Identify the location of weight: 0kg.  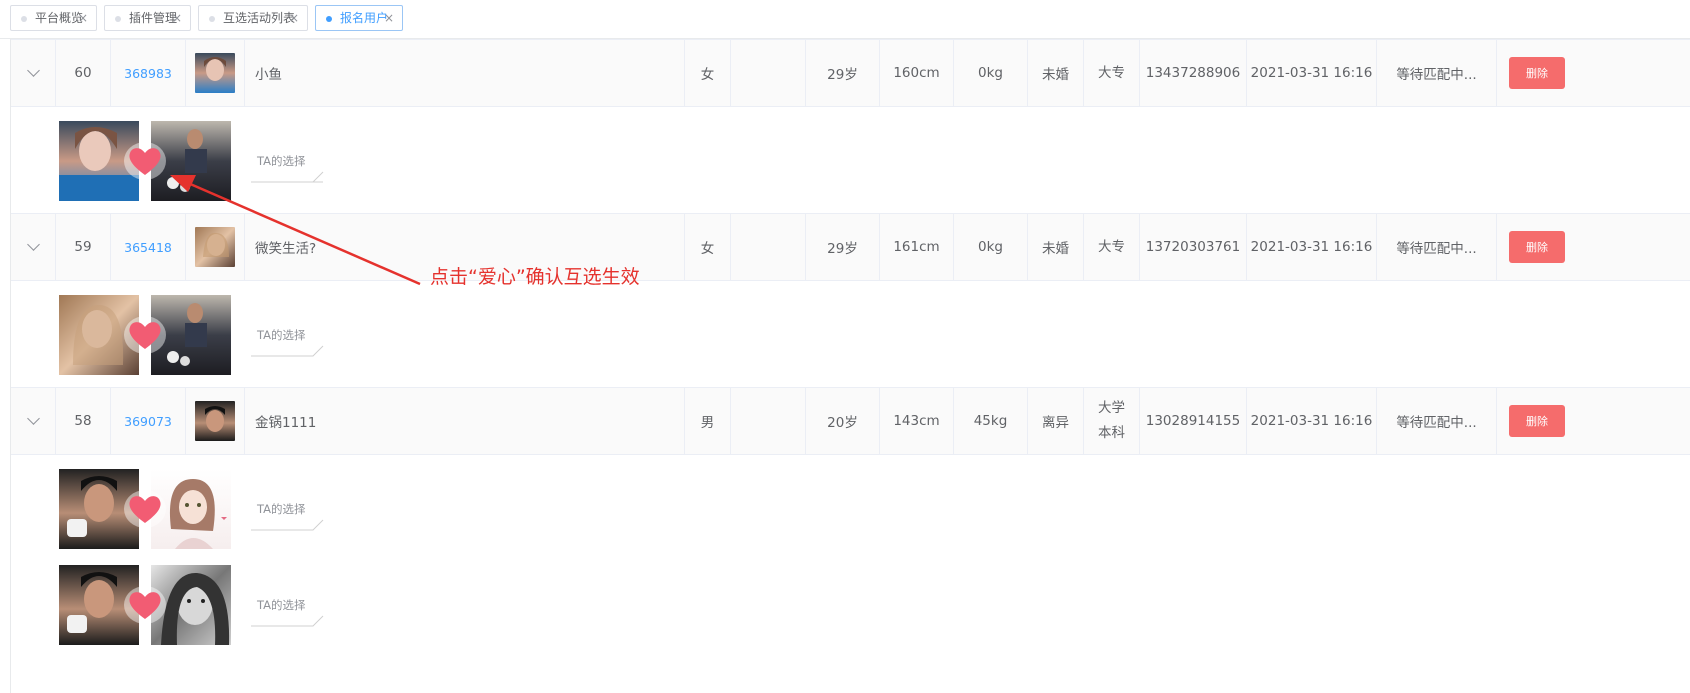
(991, 73).